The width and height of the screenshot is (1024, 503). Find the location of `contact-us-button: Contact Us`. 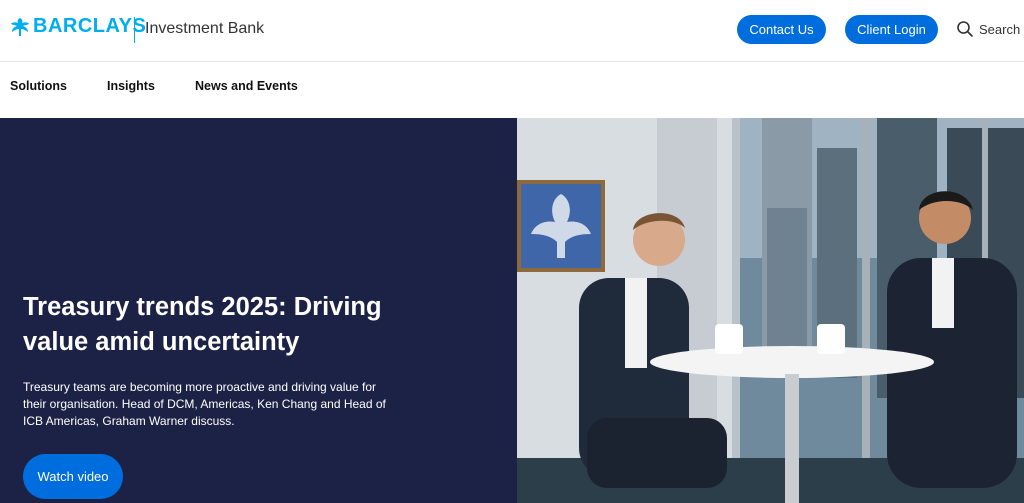

contact-us-button: Contact Us is located at coordinates (781, 29).